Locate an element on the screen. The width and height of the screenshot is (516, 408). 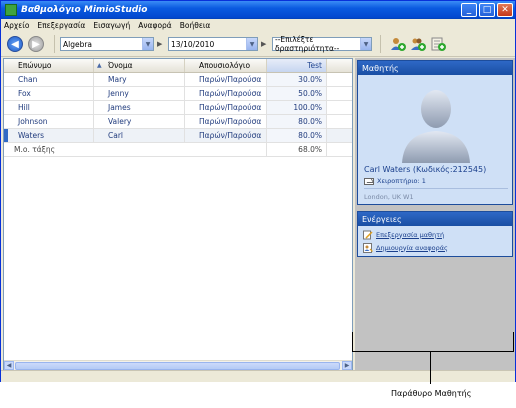
callout-bracket-left is located at coordinates (352, 342).